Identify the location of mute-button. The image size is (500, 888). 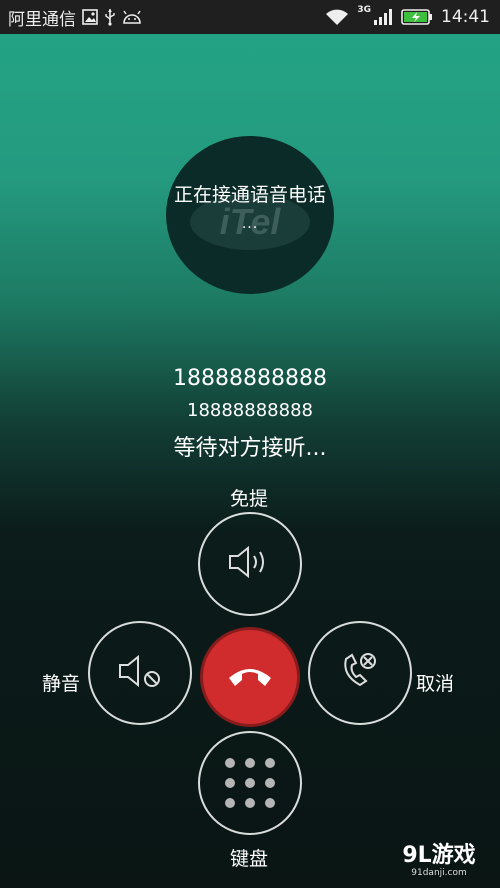
(140, 673).